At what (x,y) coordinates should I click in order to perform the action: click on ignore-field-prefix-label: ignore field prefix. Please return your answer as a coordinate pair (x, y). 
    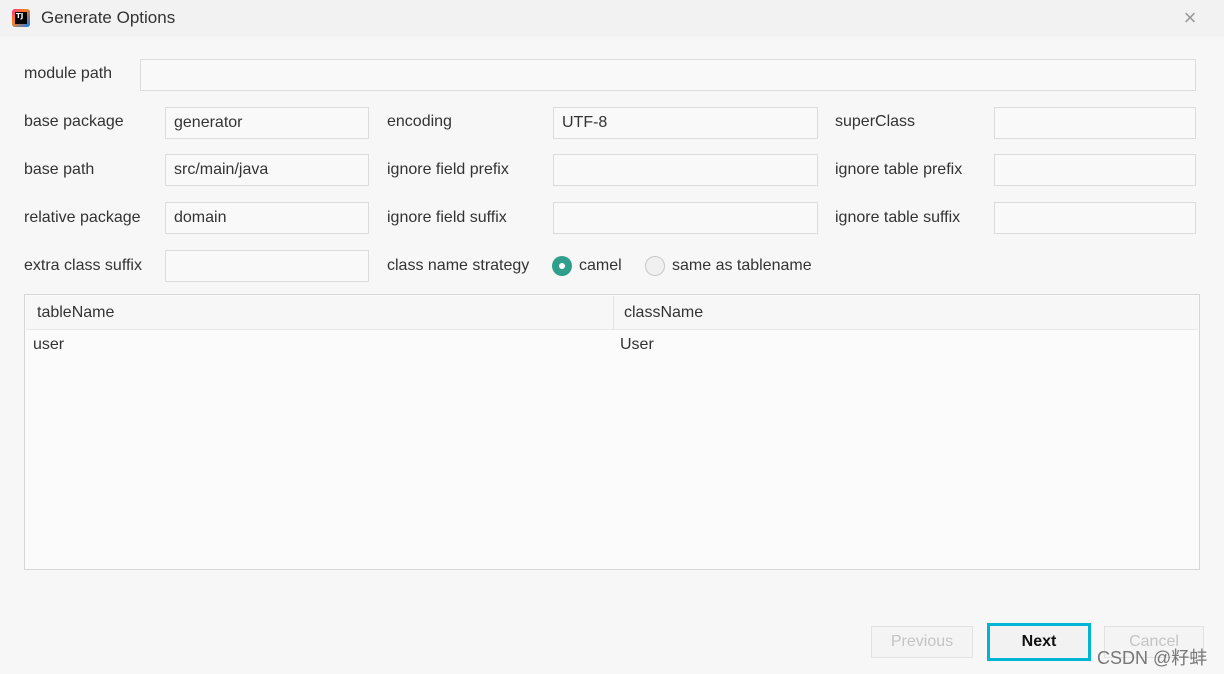
    Looking at the image, I should click on (448, 169).